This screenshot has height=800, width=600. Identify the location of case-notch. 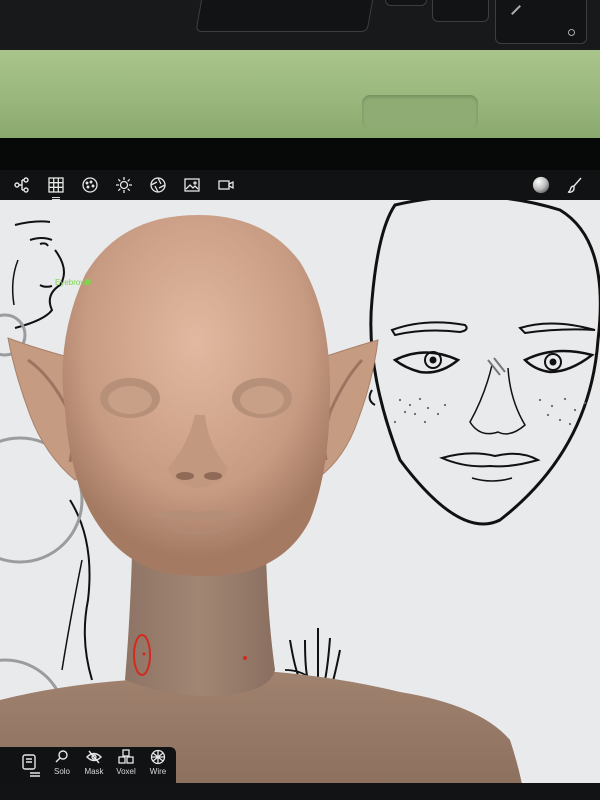
(420, 112).